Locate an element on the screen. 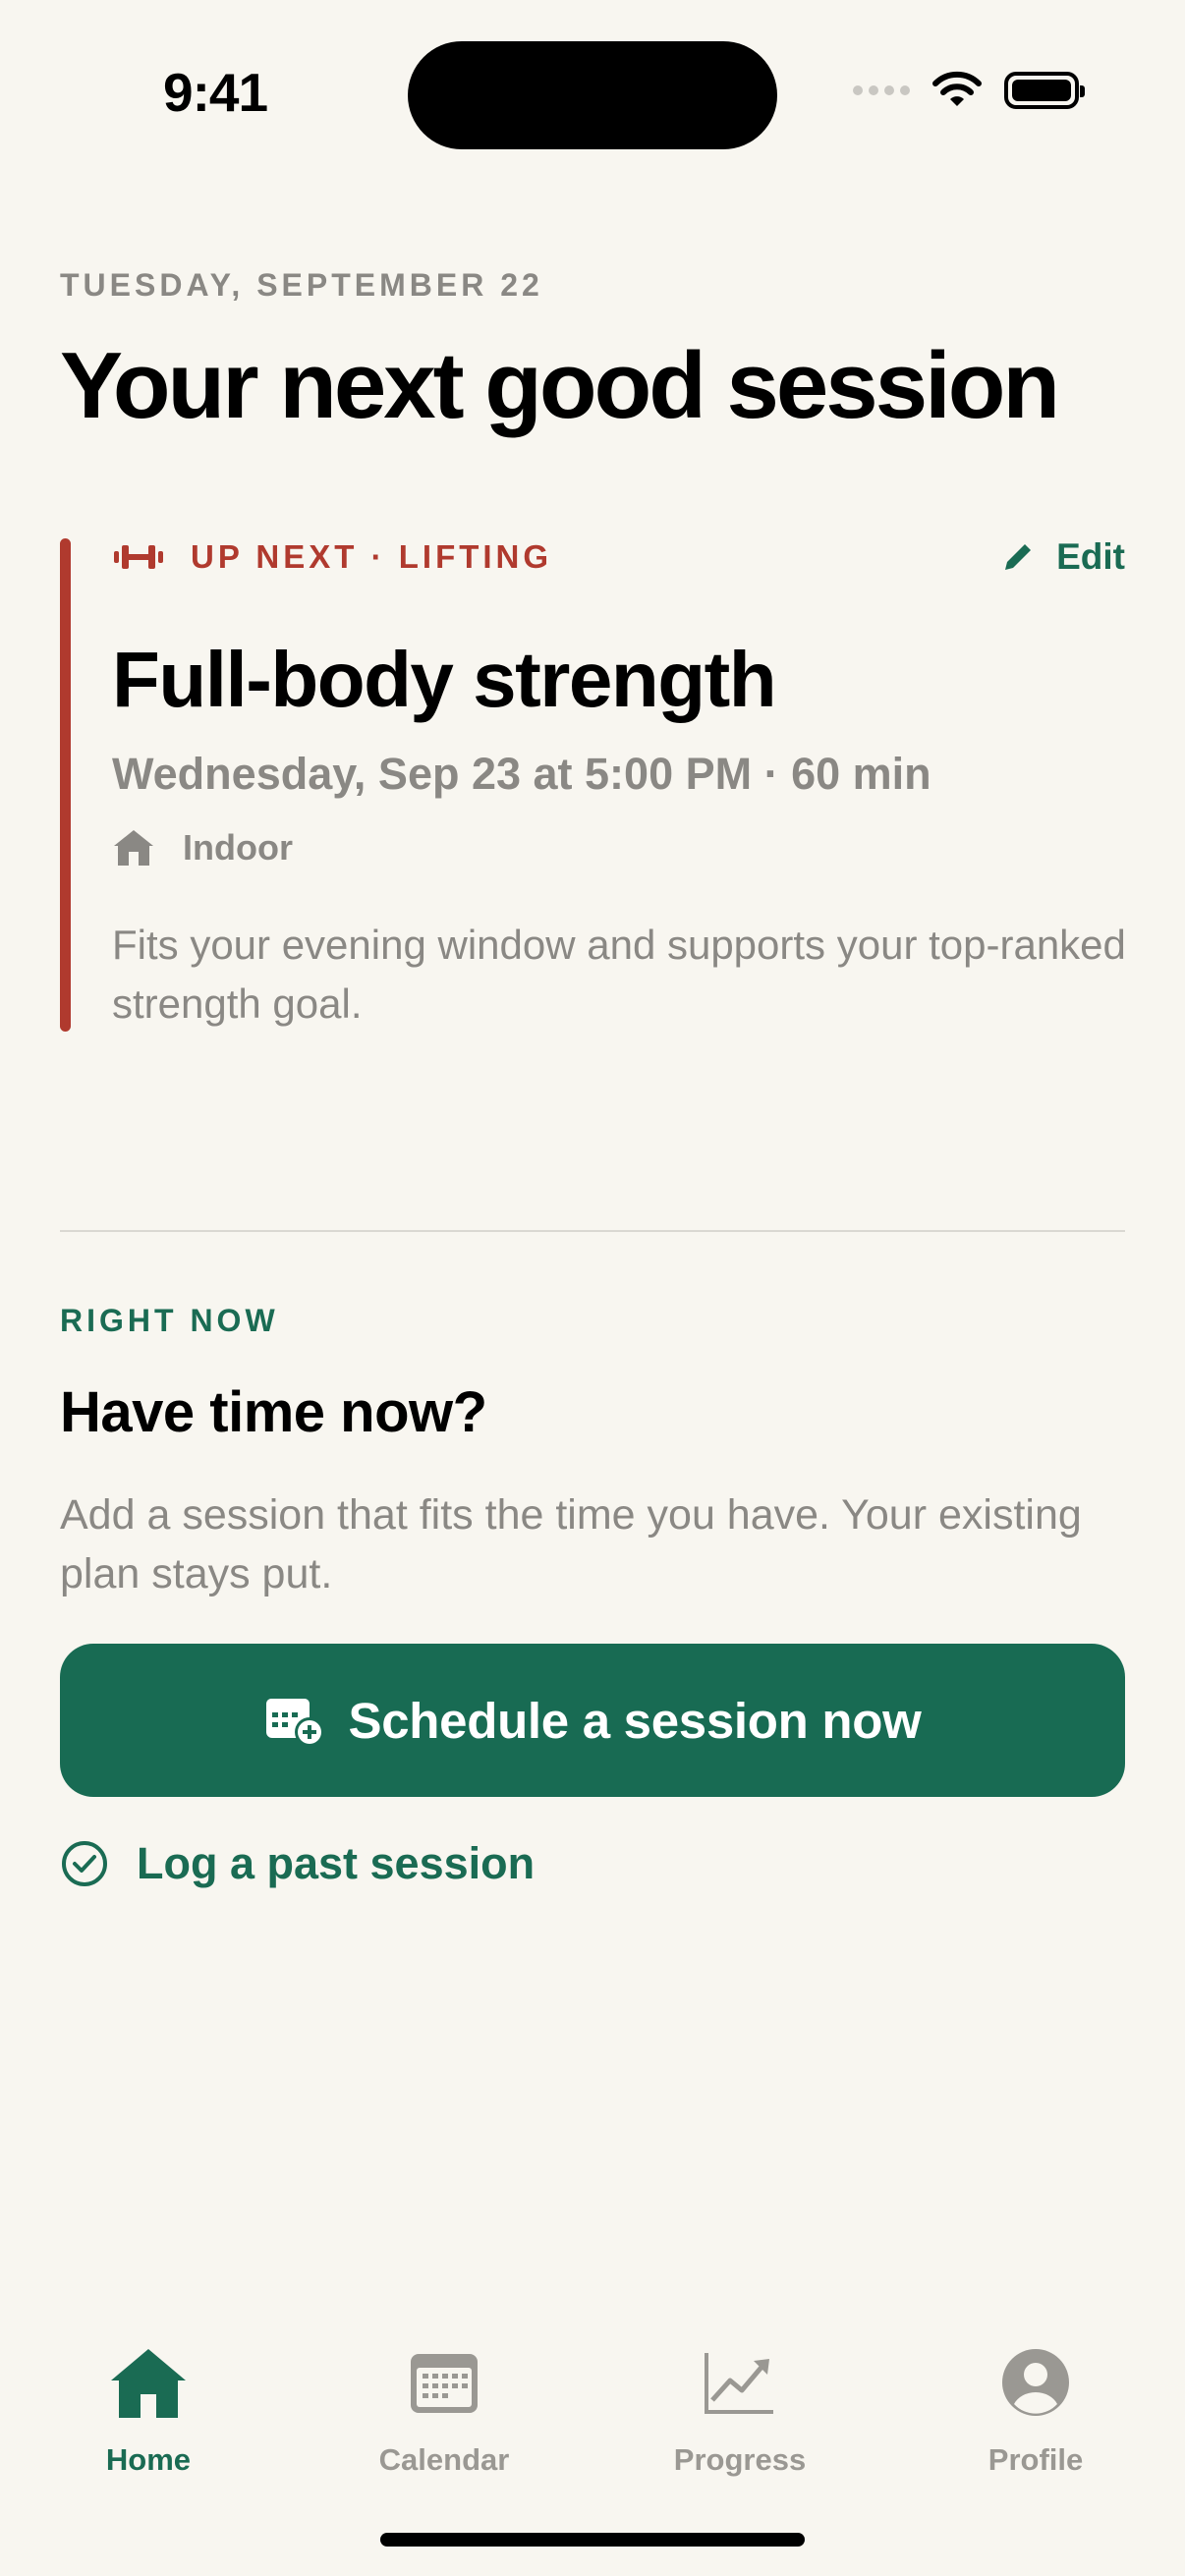  battery-icon is located at coordinates (1045, 90).